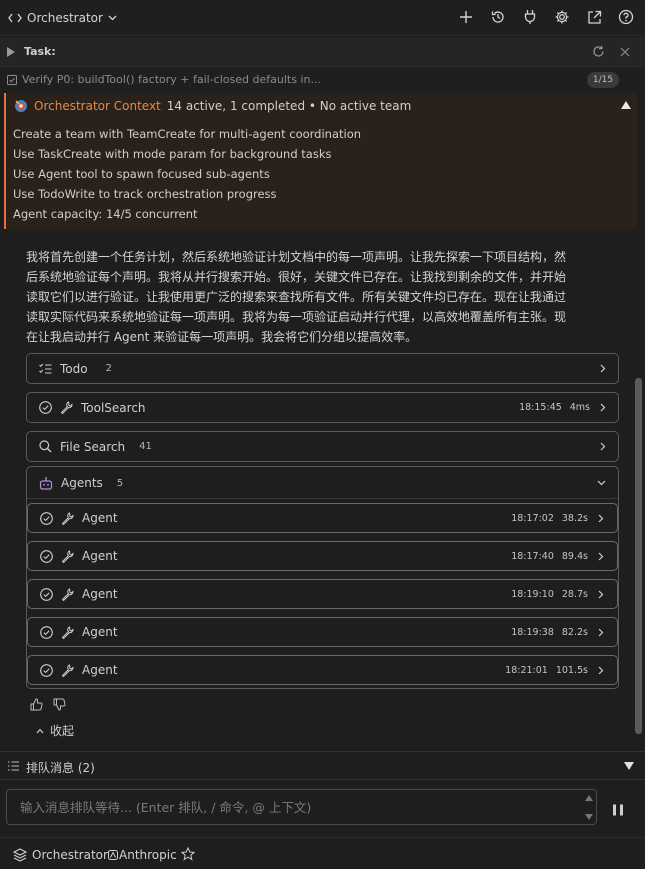 Image resolution: width=645 pixels, height=869 pixels. I want to click on orchestrator-logo-icon, so click(21, 106).